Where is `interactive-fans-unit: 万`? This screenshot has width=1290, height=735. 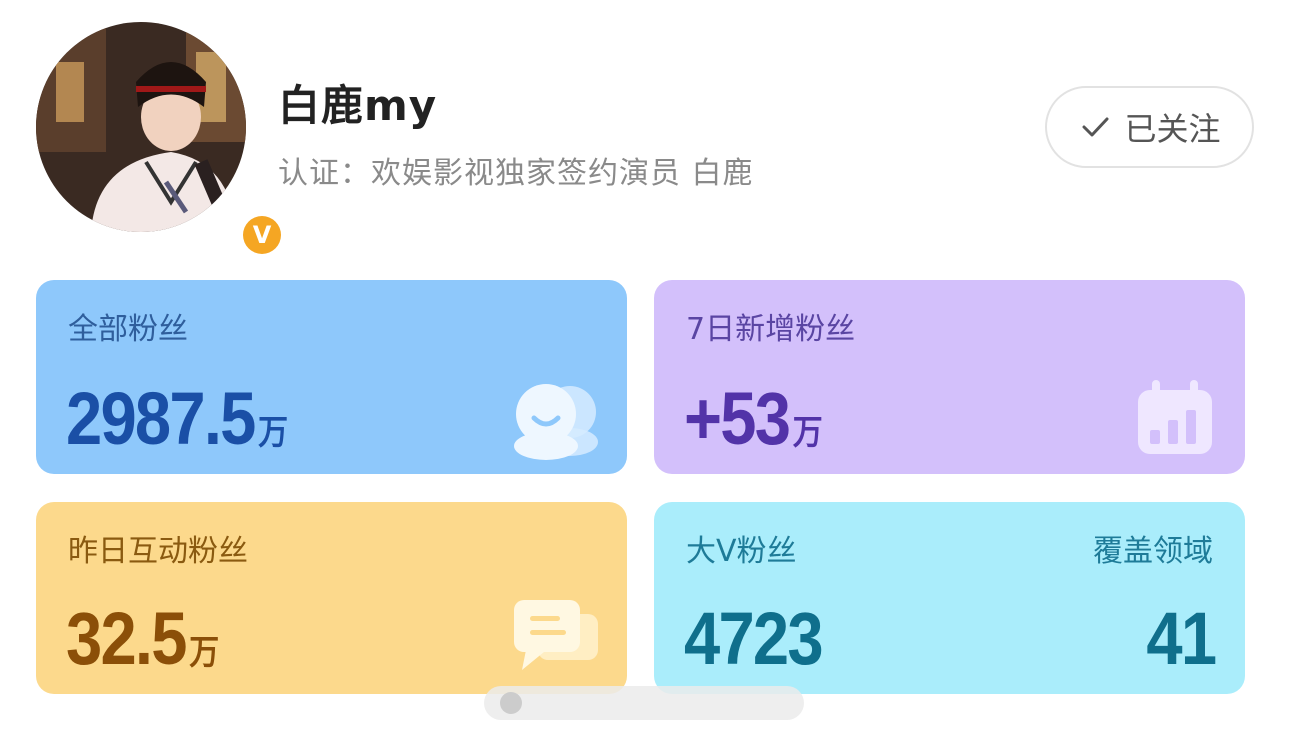 interactive-fans-unit: 万 is located at coordinates (204, 653).